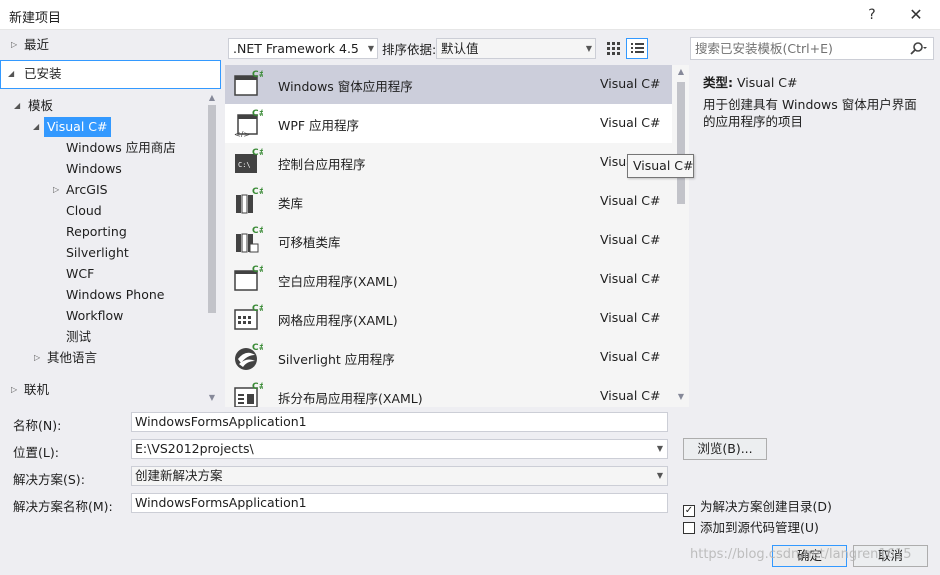 Image resolution: width=940 pixels, height=575 pixels. Describe the element at coordinates (448, 392) in the screenshot. I see `template-row: C# 拆分布局应用程序(XAML) Visual C#` at that location.